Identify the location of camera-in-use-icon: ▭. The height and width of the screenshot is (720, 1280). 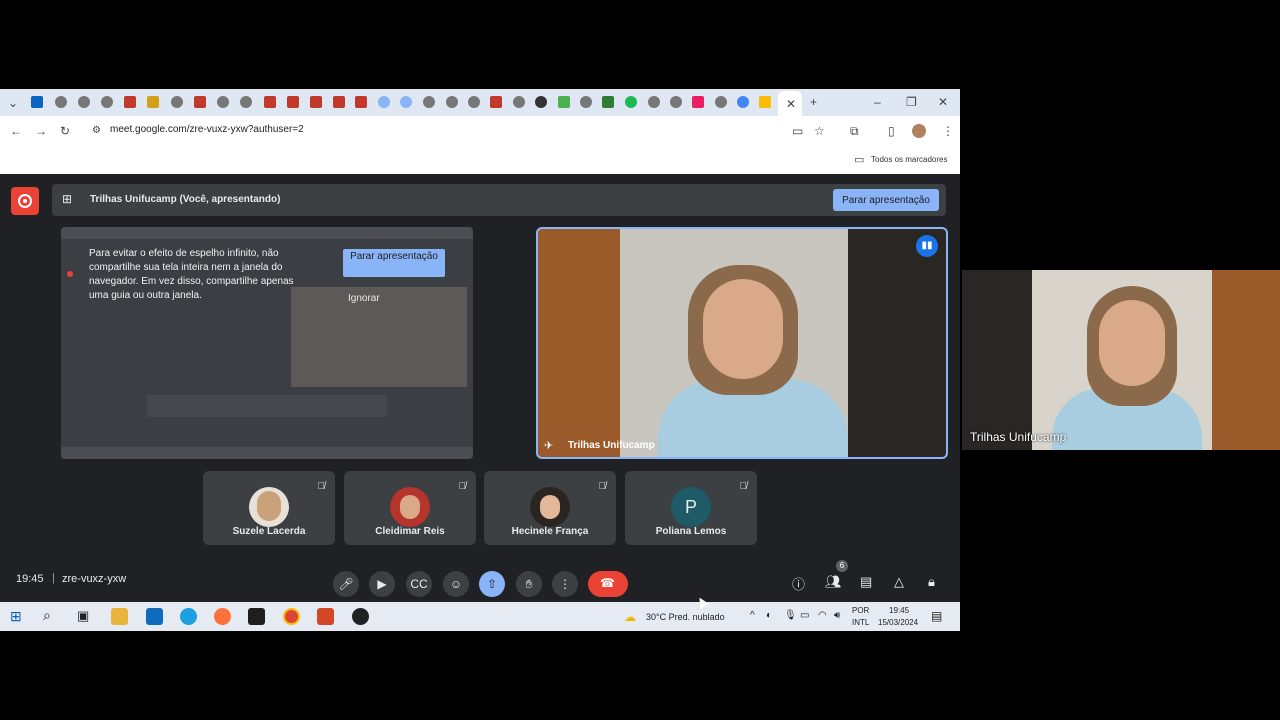
(797, 131).